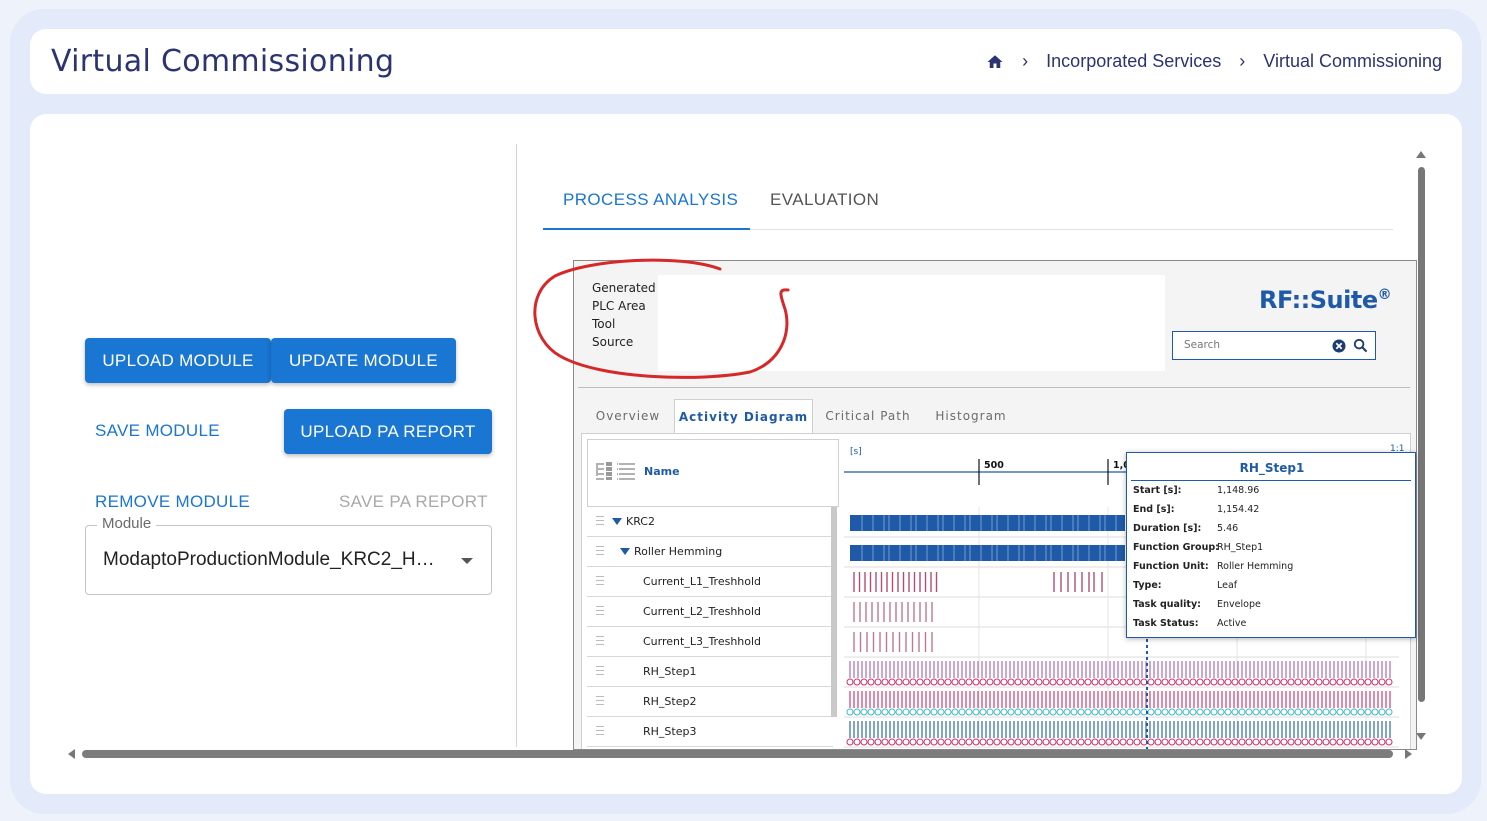  I want to click on home-icon, so click(995, 62).